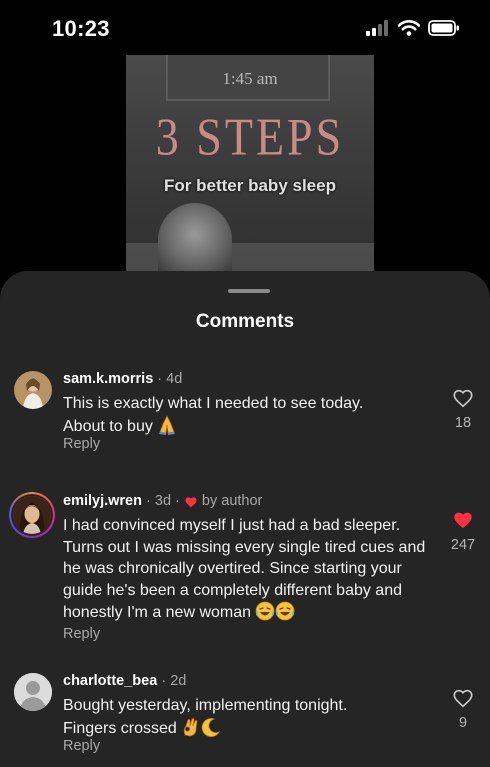  Describe the element at coordinates (211, 730) in the screenshot. I see `crescent-moon-emoji` at that location.